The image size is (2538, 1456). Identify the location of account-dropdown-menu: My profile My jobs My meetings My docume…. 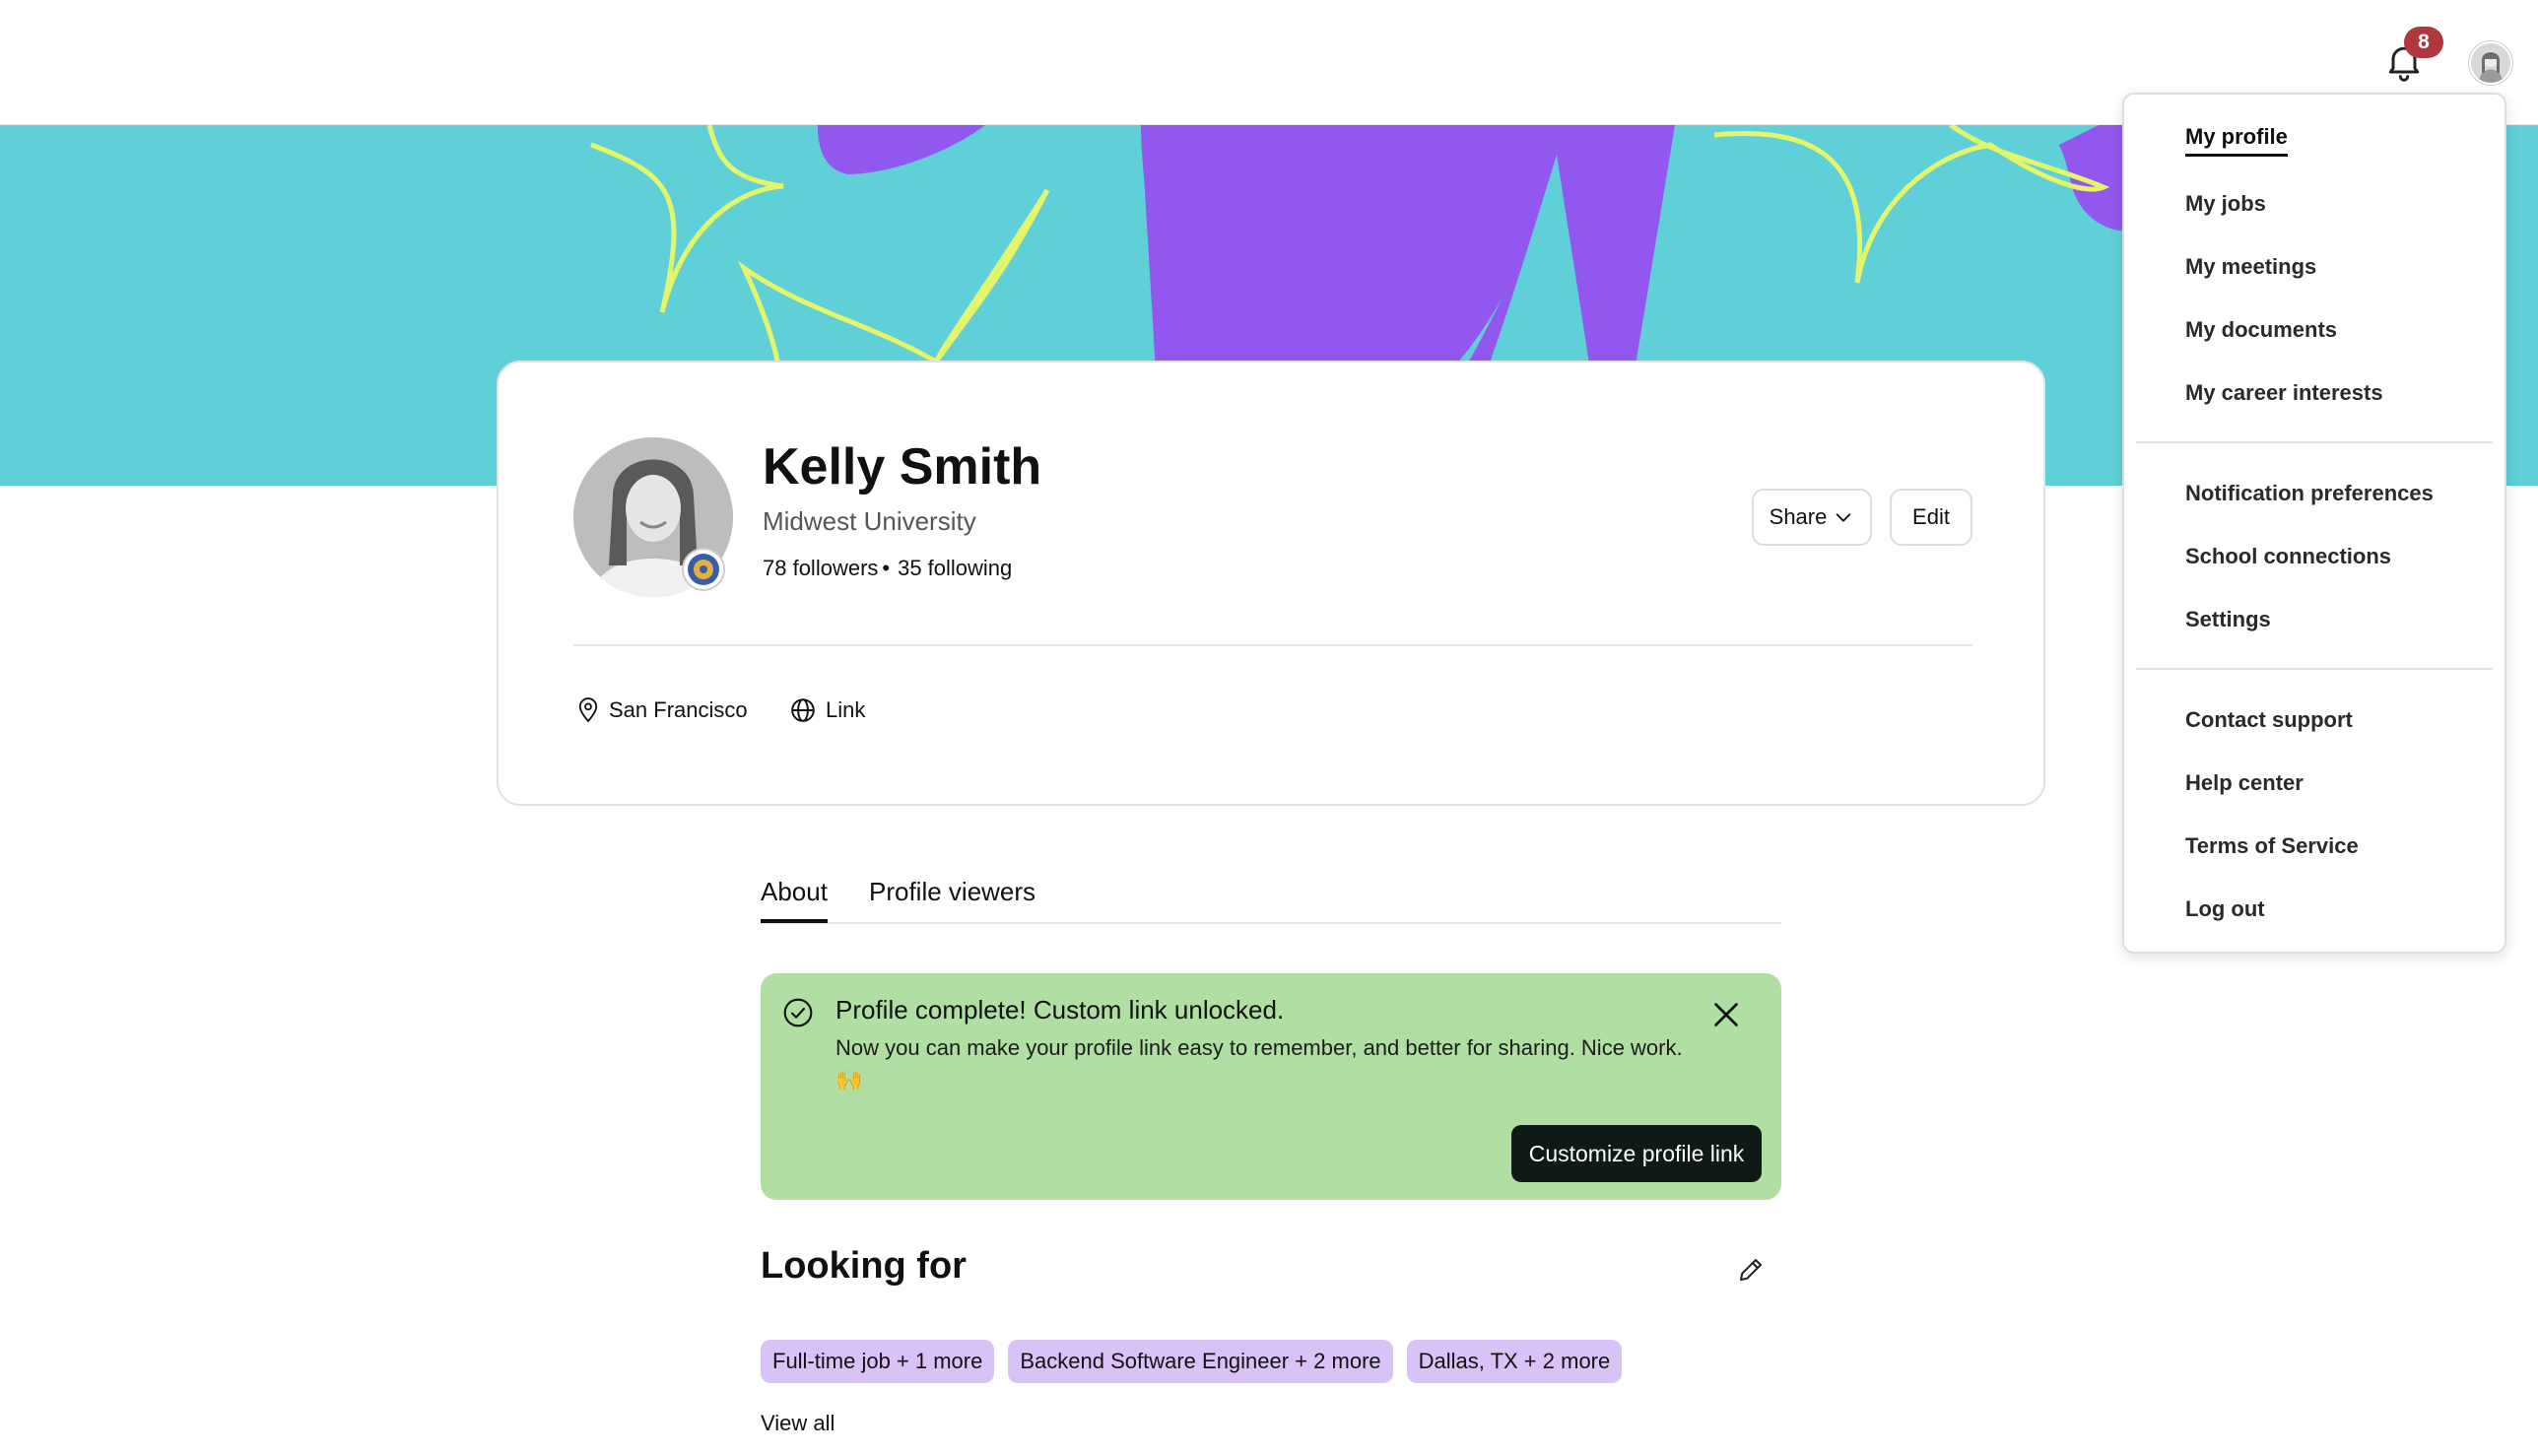
(2314, 523).